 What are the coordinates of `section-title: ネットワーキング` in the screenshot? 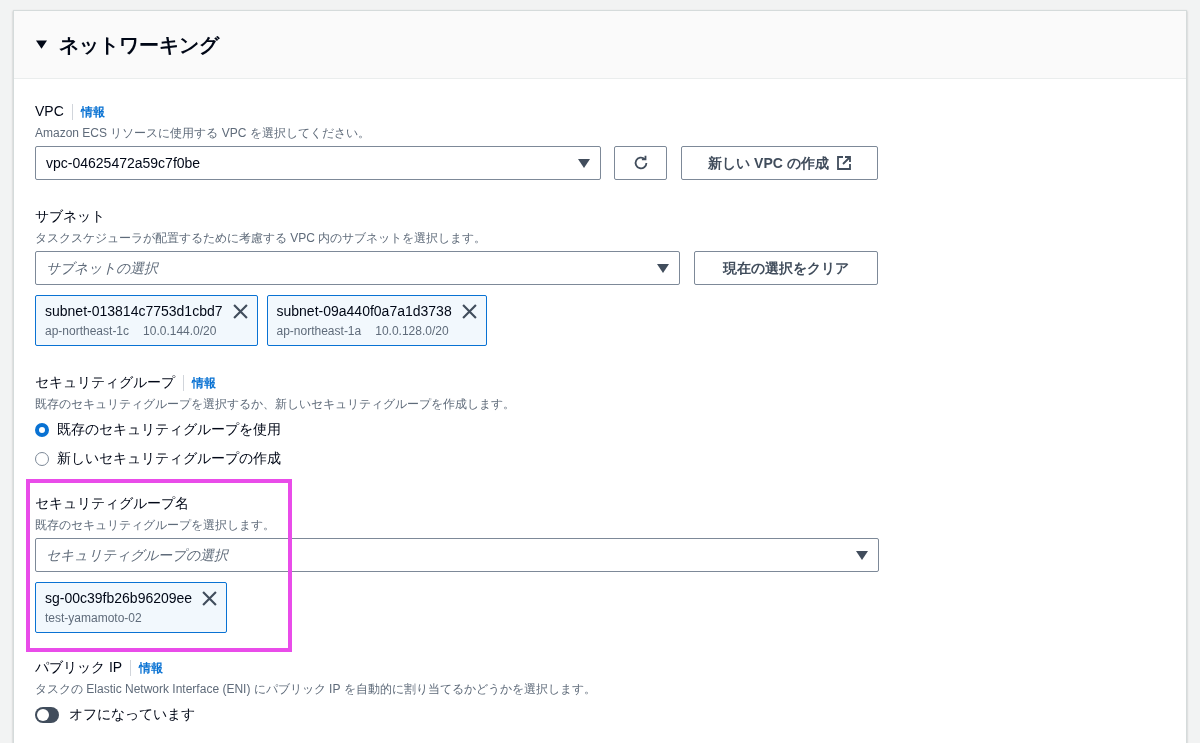 It's located at (139, 45).